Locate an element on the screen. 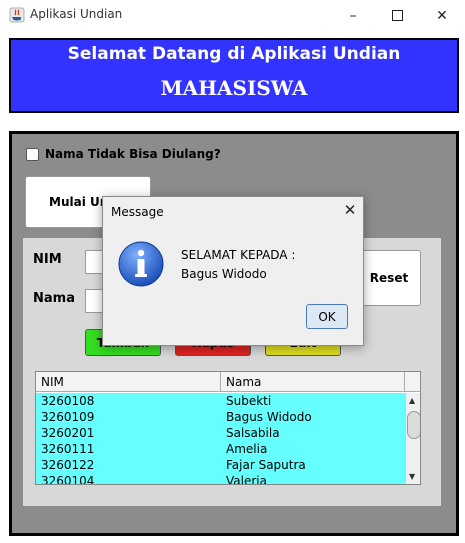  table-scrollbar: ▲ ▼ is located at coordinates (412, 438).